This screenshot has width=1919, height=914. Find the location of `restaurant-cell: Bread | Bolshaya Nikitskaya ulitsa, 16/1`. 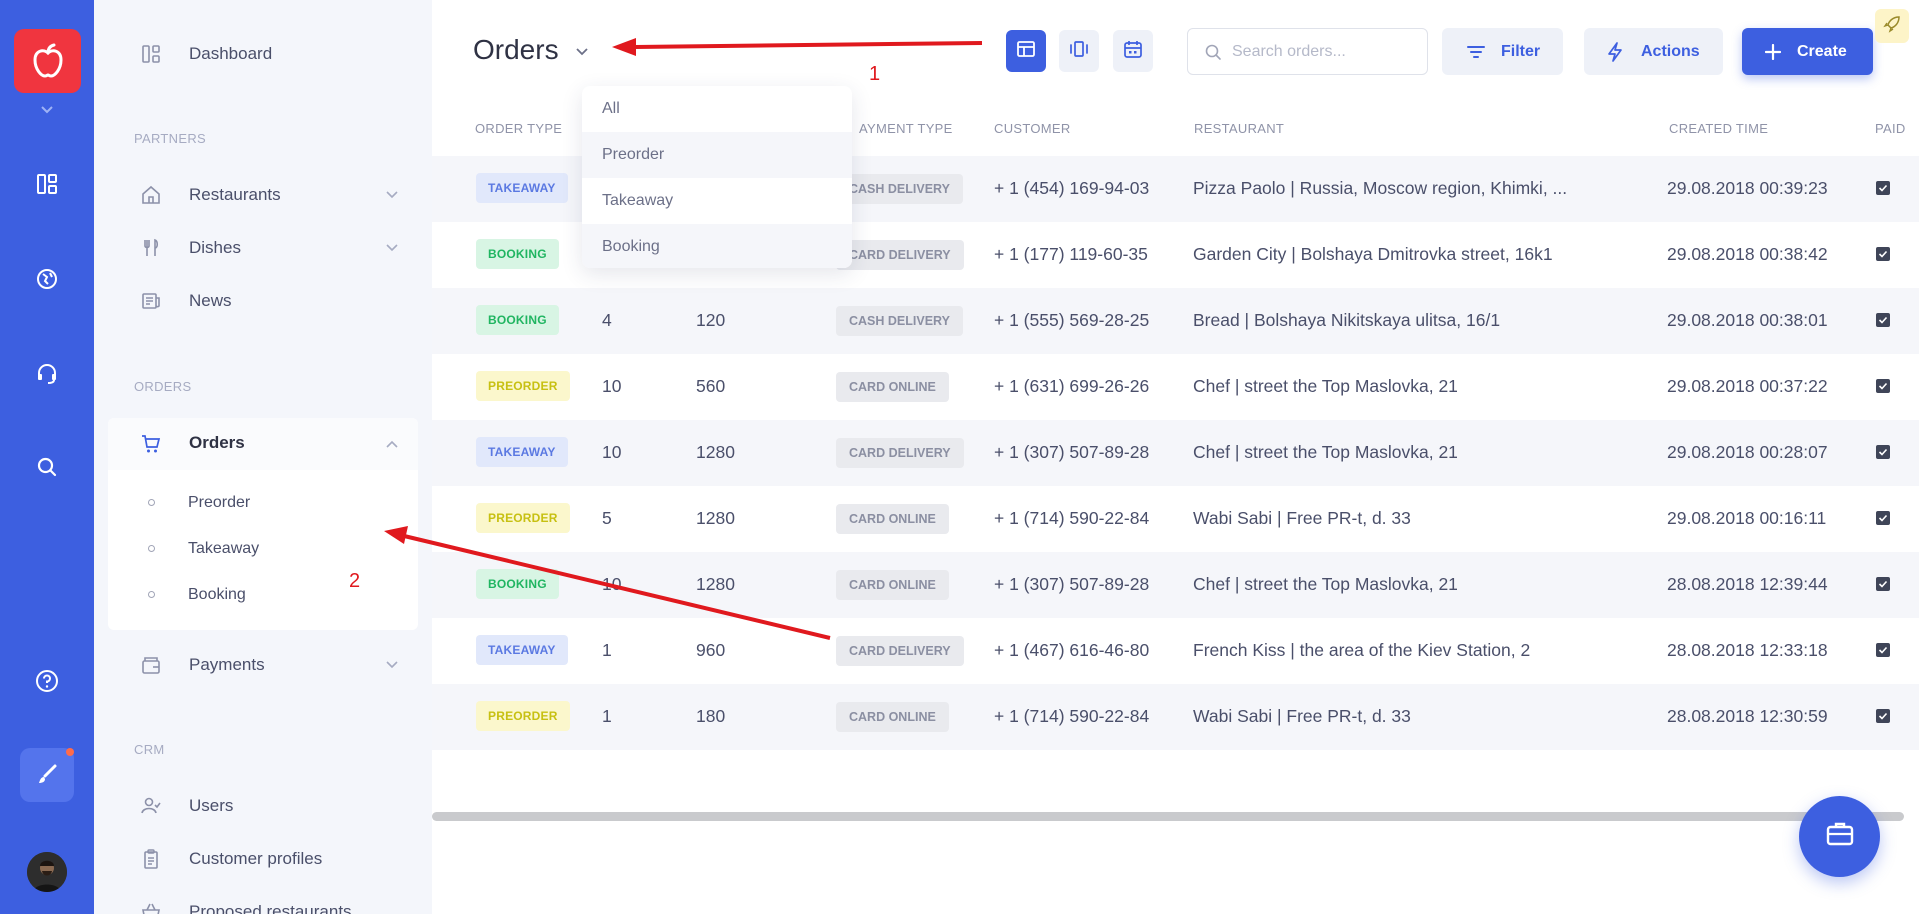

restaurant-cell: Bread | Bolshaya Nikitskaya ulitsa, 16/1 is located at coordinates (1346, 320).